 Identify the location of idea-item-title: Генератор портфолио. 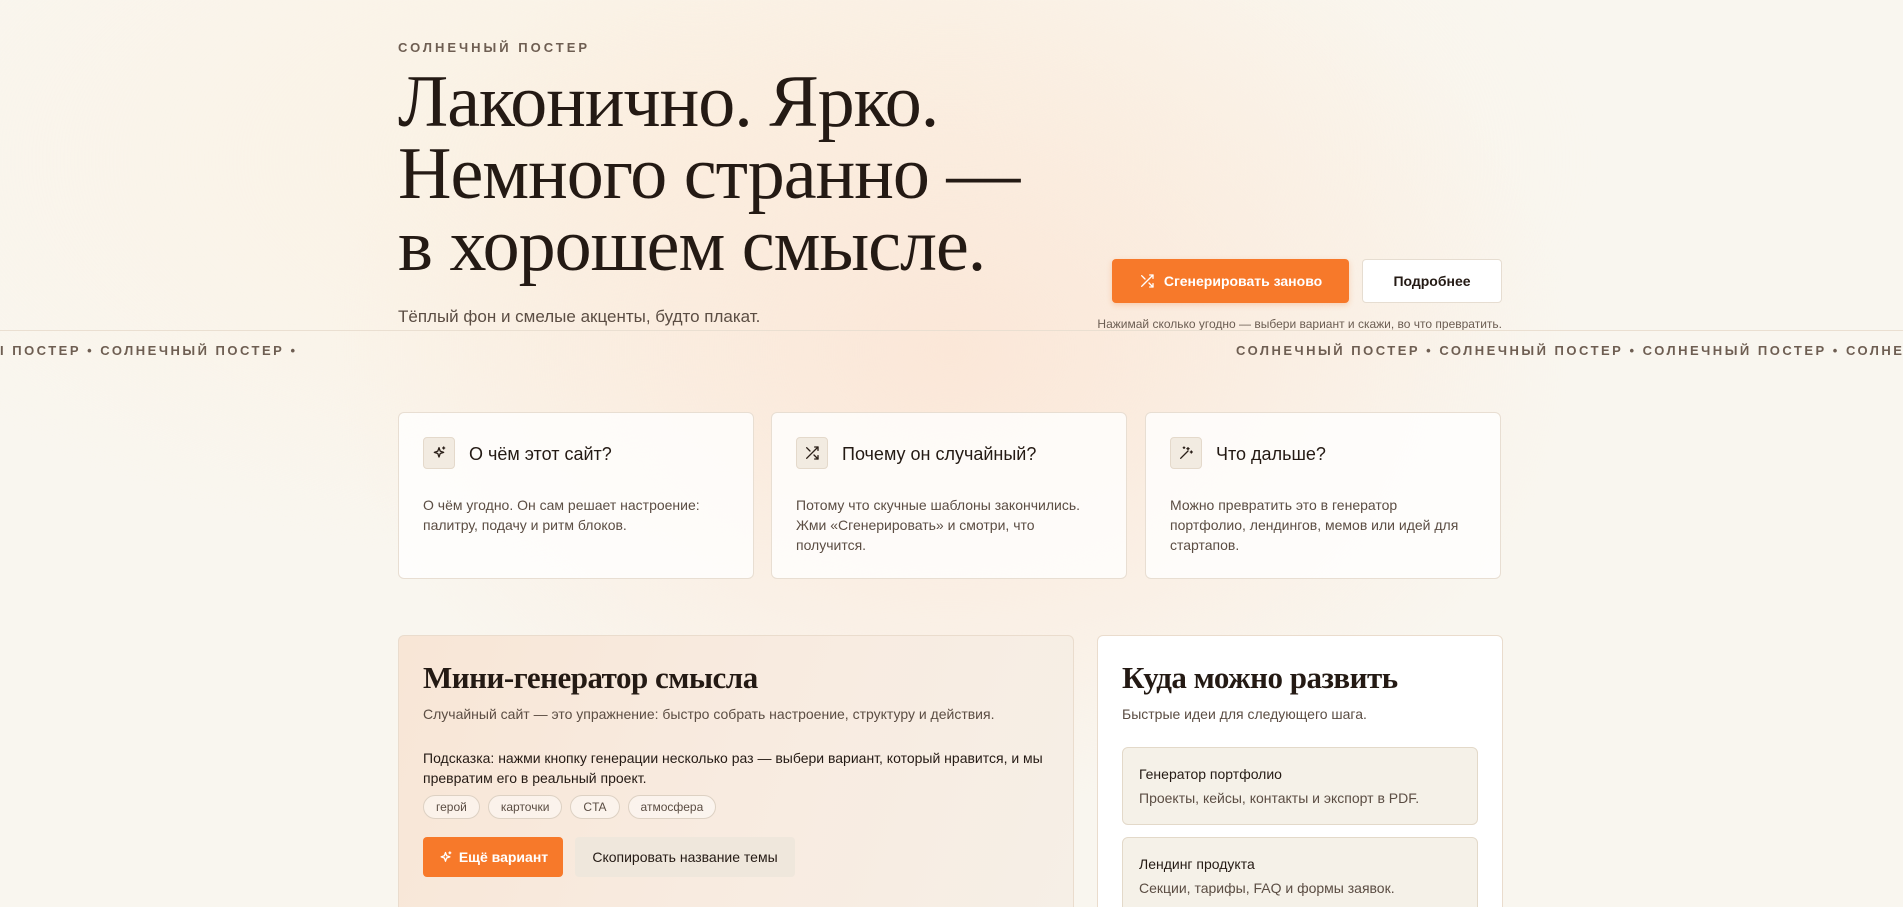
(1210, 774).